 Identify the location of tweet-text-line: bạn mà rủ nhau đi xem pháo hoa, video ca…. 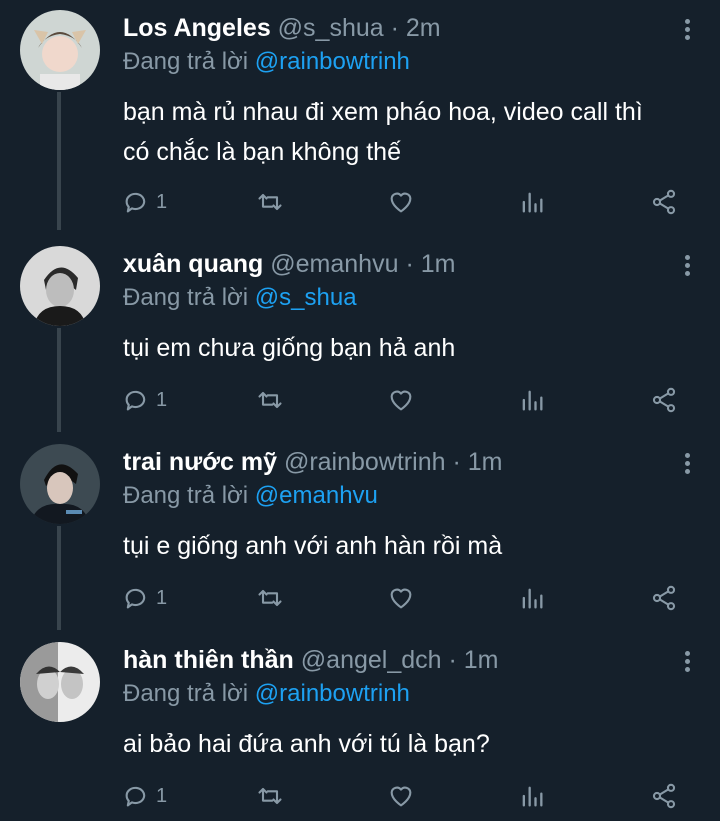
(383, 112).